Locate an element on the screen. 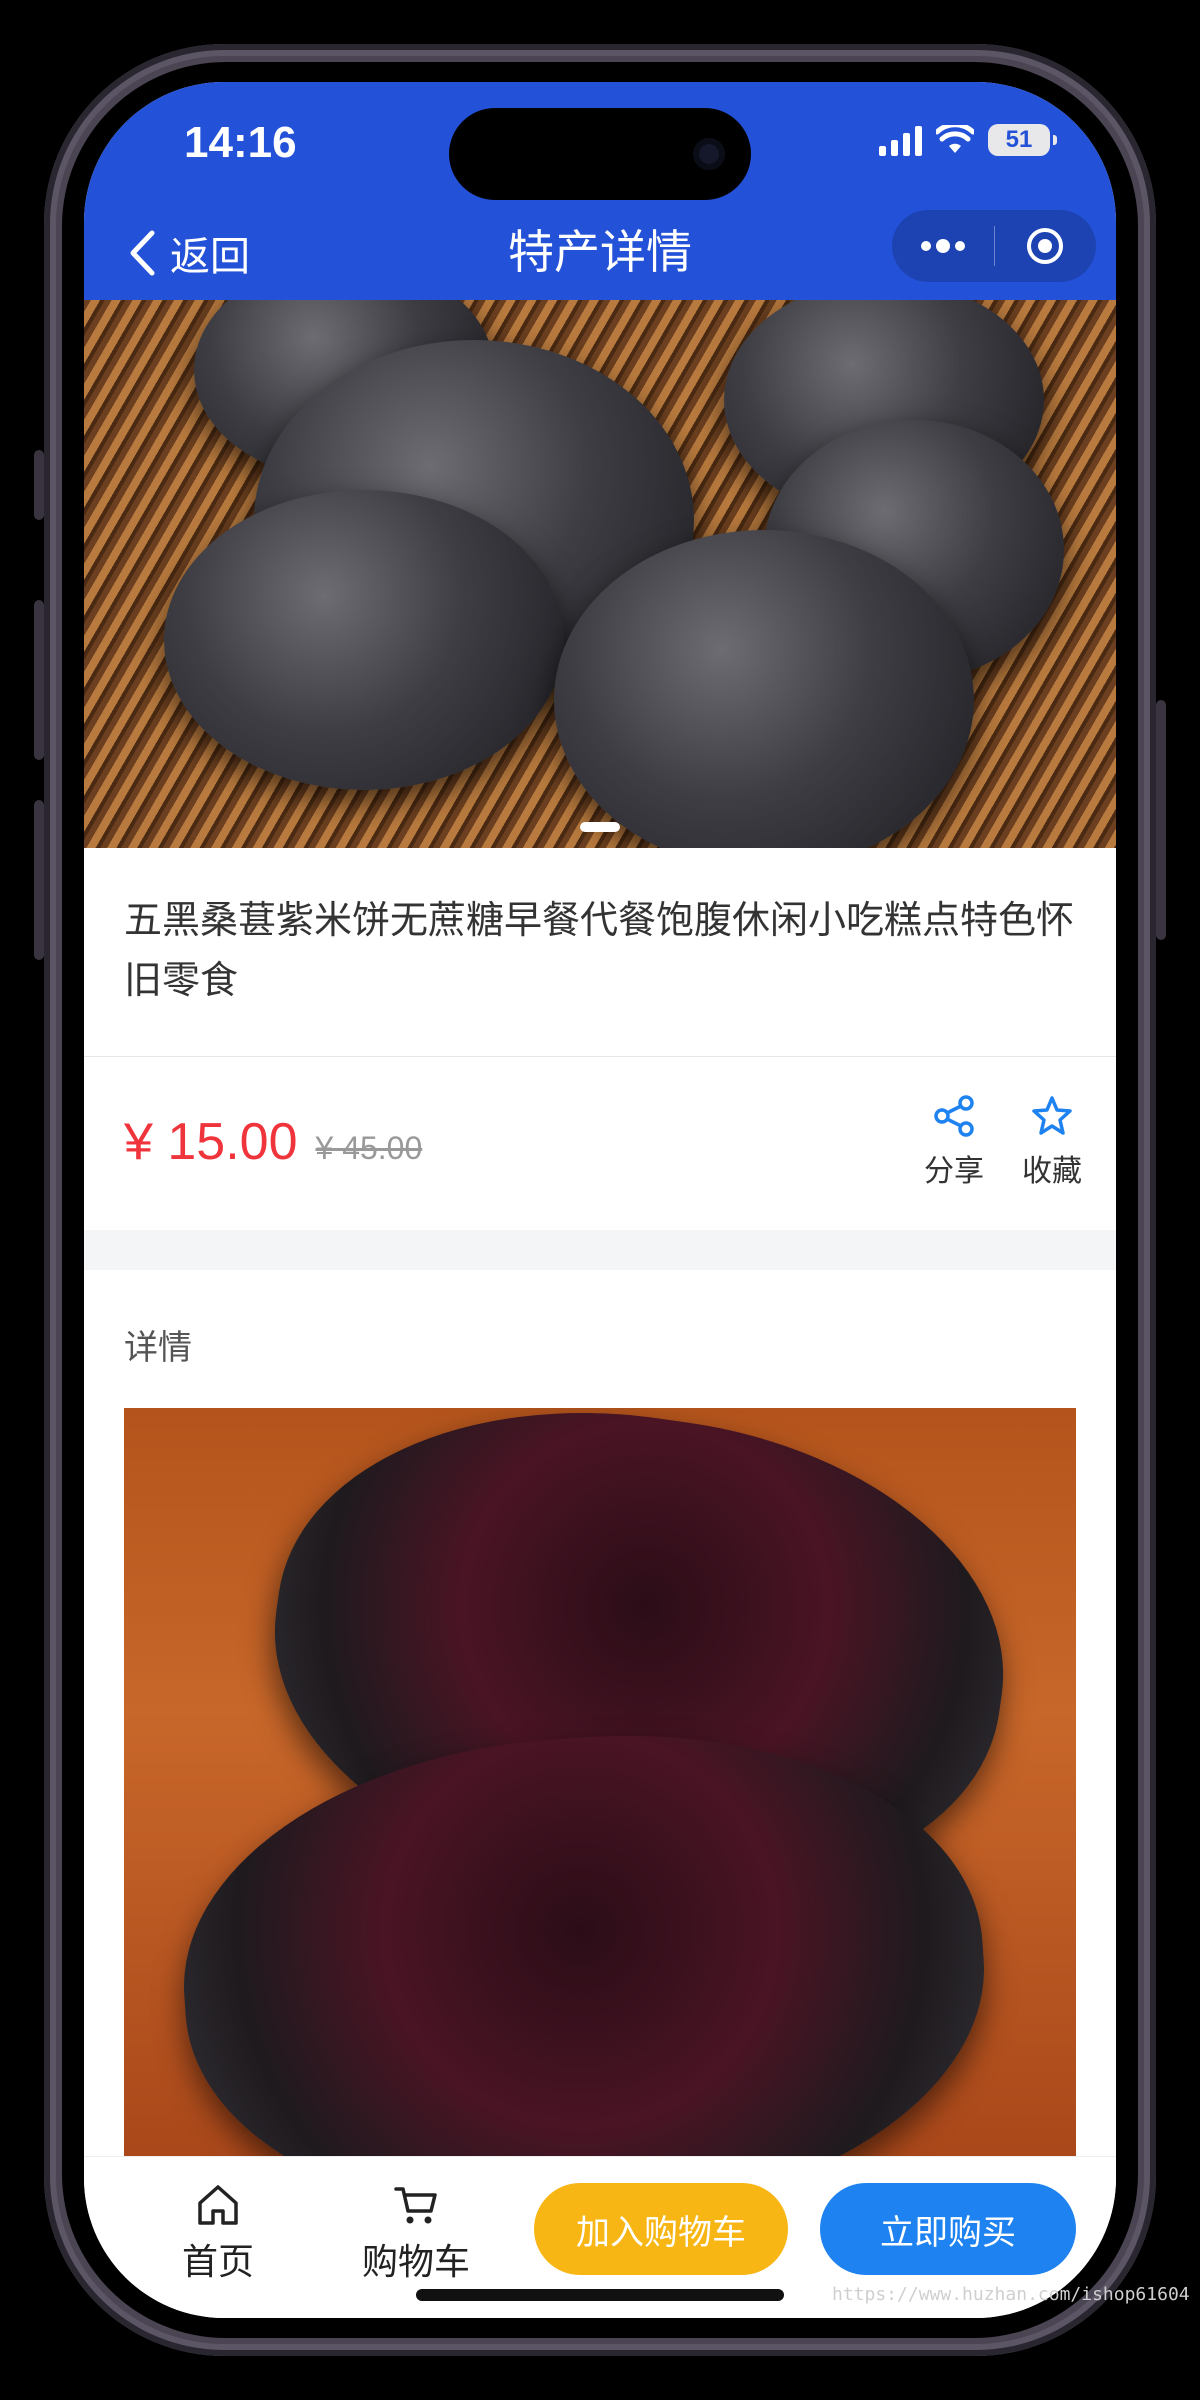 The width and height of the screenshot is (1200, 2400). divider is located at coordinates (600, 1056).